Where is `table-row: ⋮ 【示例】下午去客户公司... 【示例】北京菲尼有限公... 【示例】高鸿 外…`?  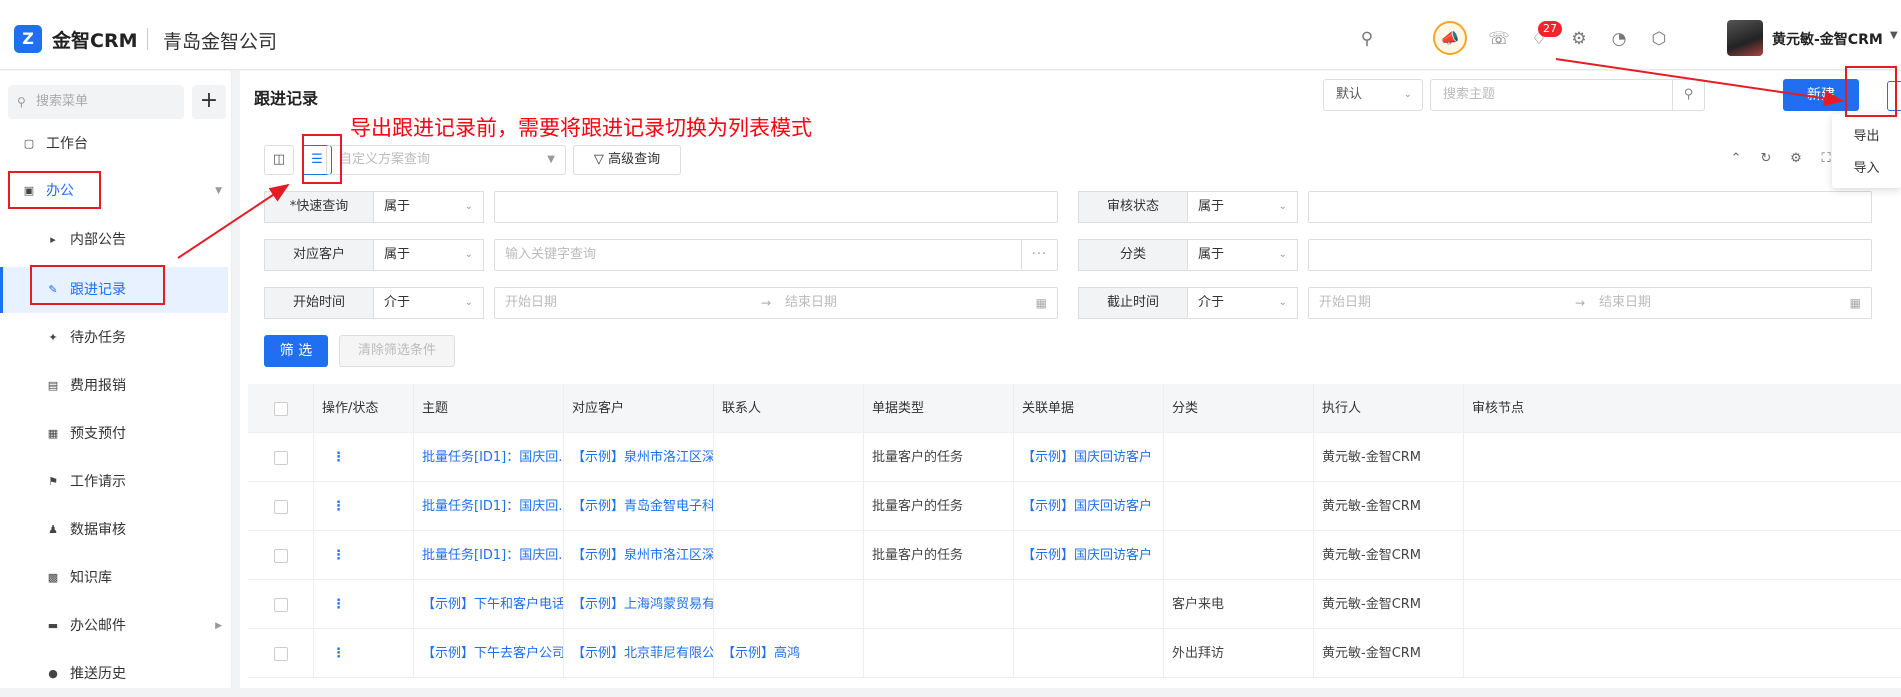 table-row: ⋮ 【示例】下午去客户公司... 【示例】北京菲尼有限公... 【示例】高鸿 外… is located at coordinates (1074, 653).